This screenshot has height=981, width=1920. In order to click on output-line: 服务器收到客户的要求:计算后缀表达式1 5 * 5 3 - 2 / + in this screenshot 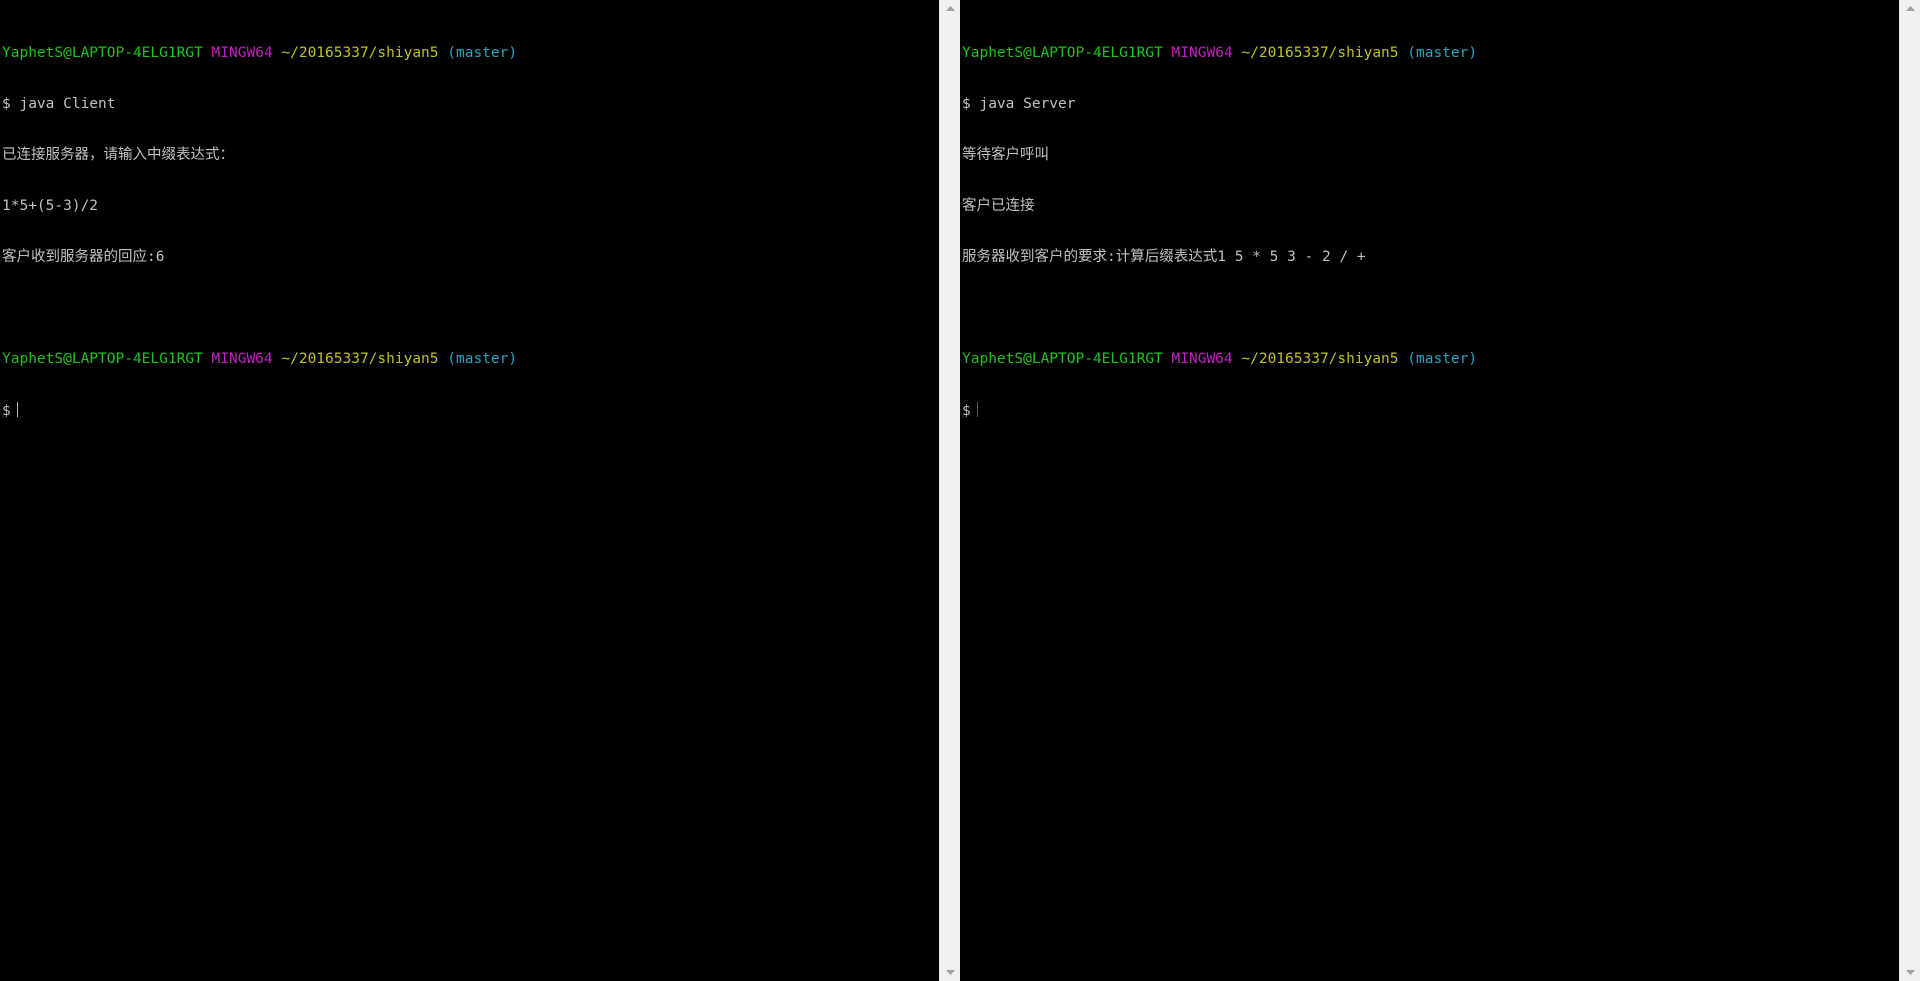, I will do `click(1164, 257)`.